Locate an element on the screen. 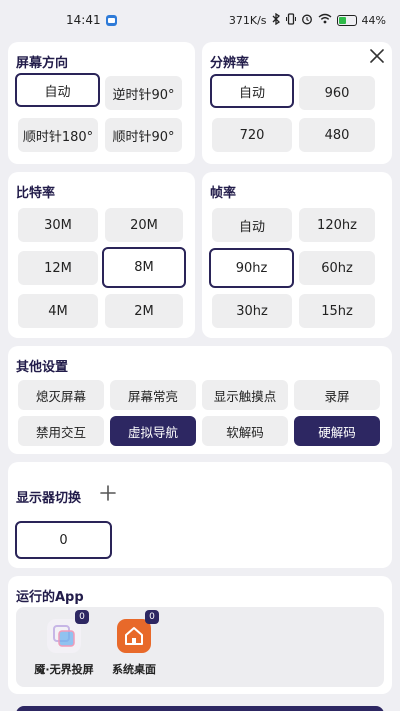  wifi-icon is located at coordinates (325, 20).